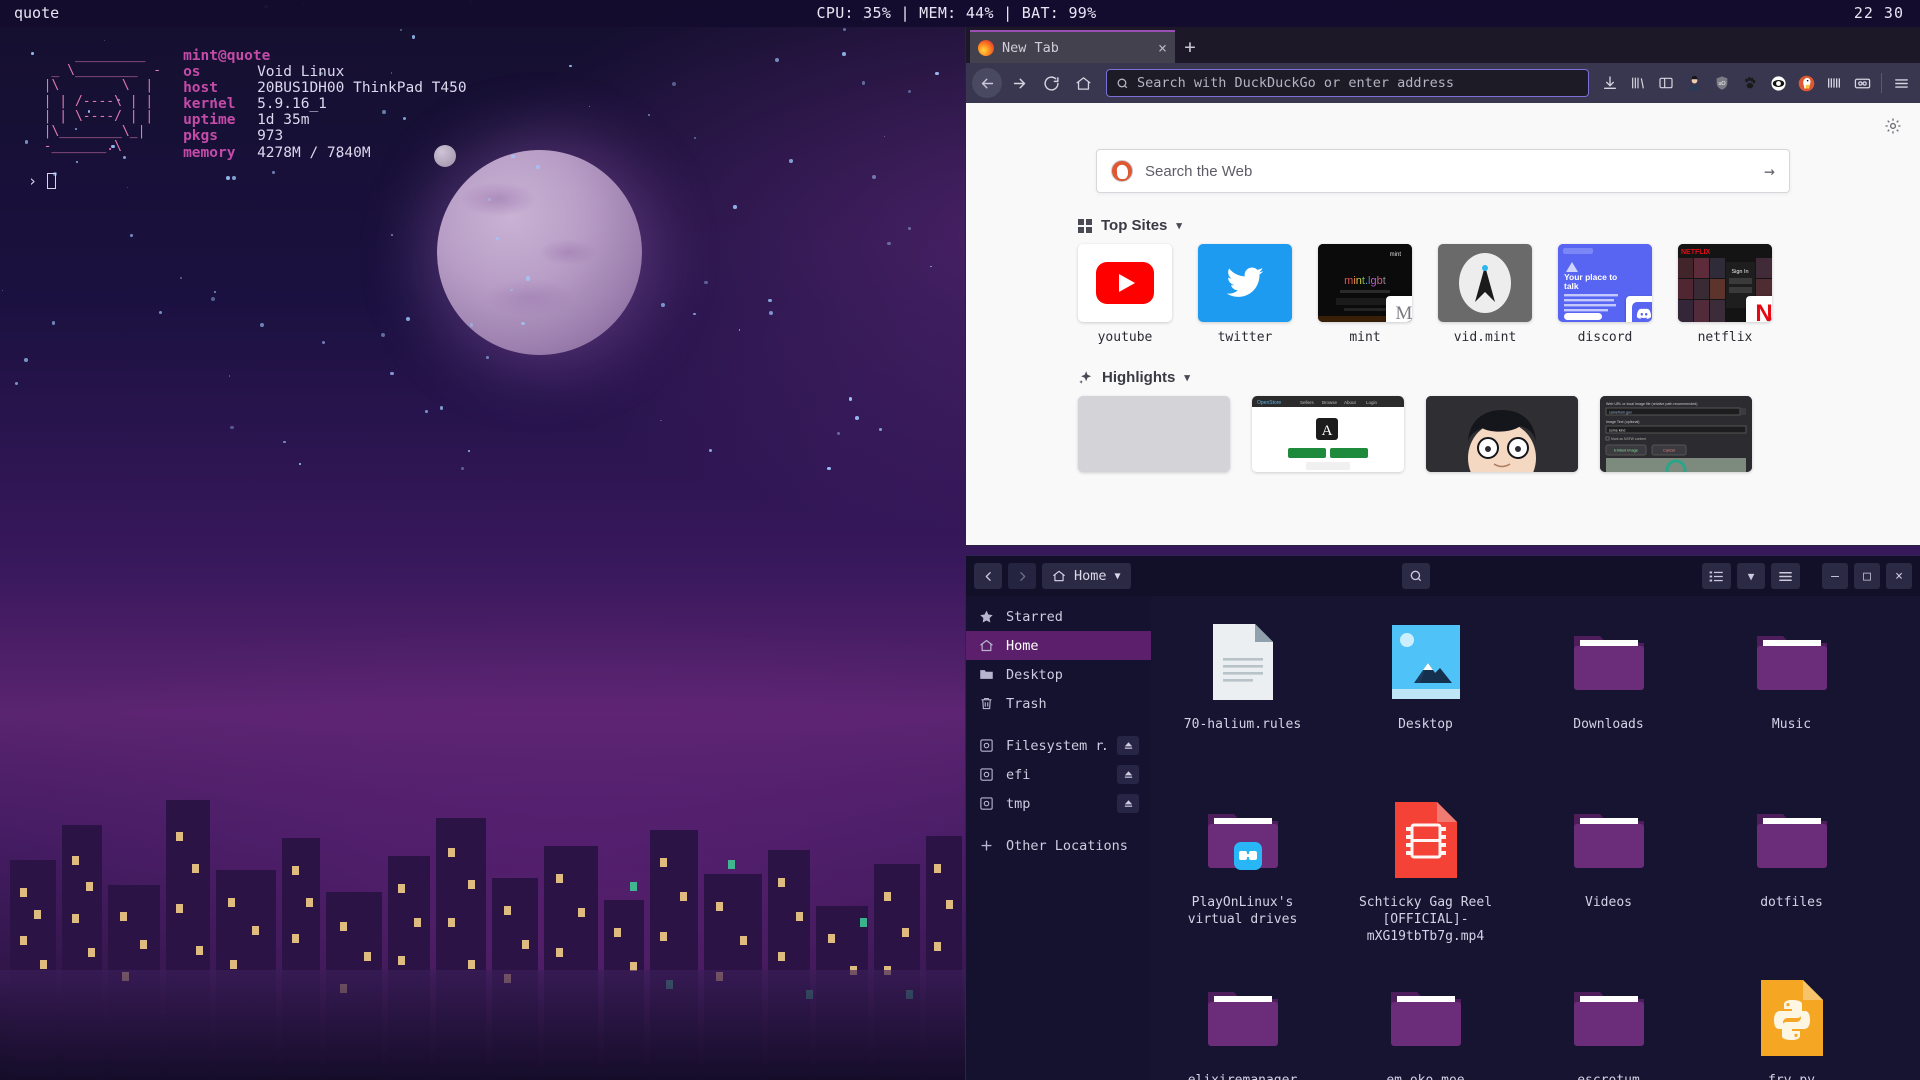 This screenshot has height=1080, width=1920. I want to click on account-avatar-icon, so click(1694, 83).